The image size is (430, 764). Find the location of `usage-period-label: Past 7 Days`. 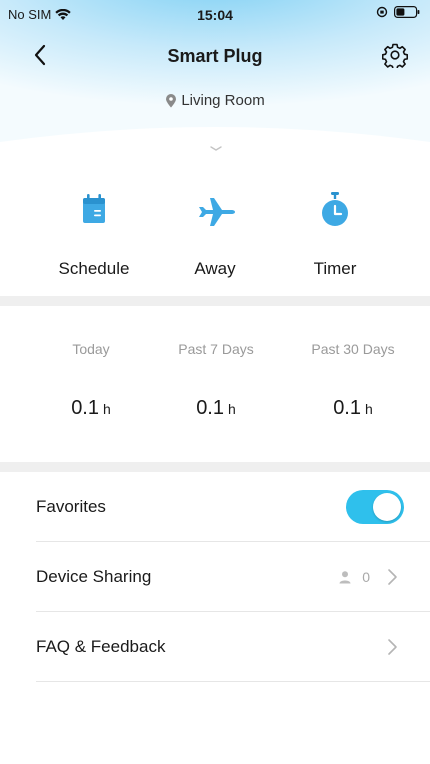

usage-period-label: Past 7 Days is located at coordinates (216, 349).